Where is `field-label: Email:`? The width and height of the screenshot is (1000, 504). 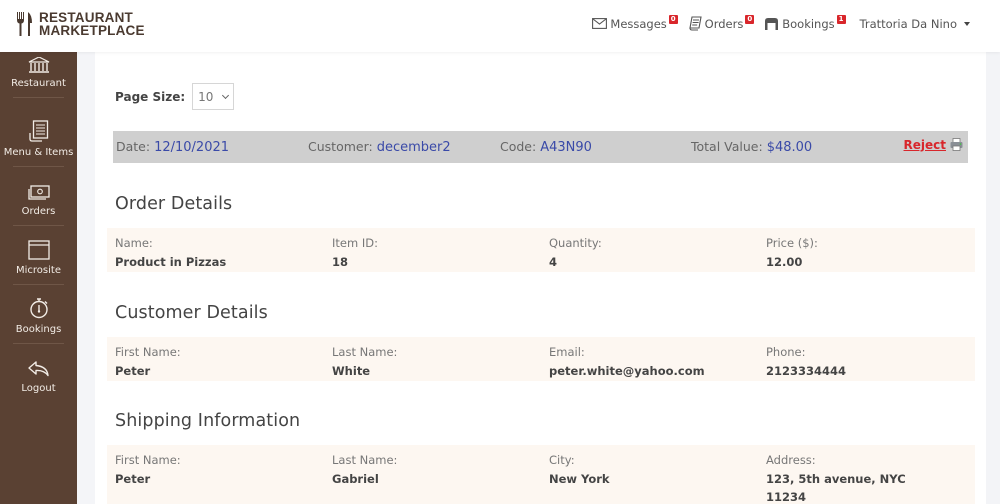
field-label: Email: is located at coordinates (567, 352).